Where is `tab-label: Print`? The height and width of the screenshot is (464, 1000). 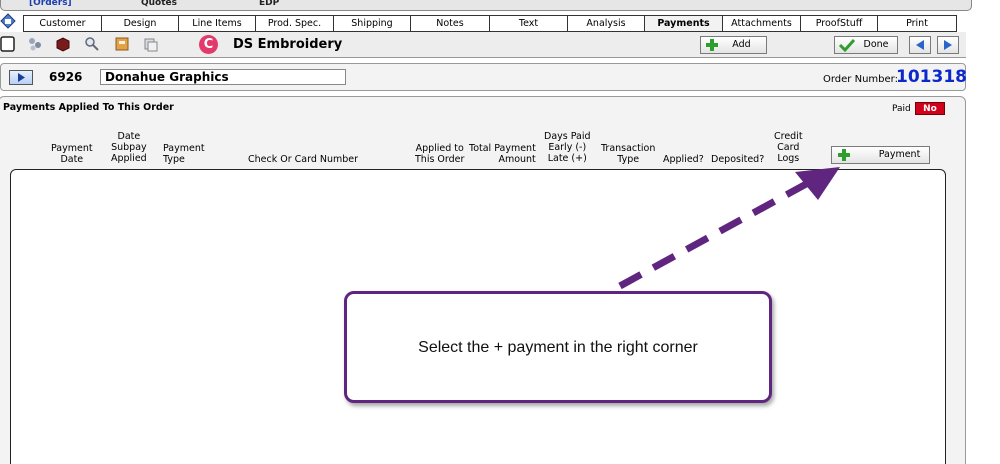
tab-label: Print is located at coordinates (917, 23).